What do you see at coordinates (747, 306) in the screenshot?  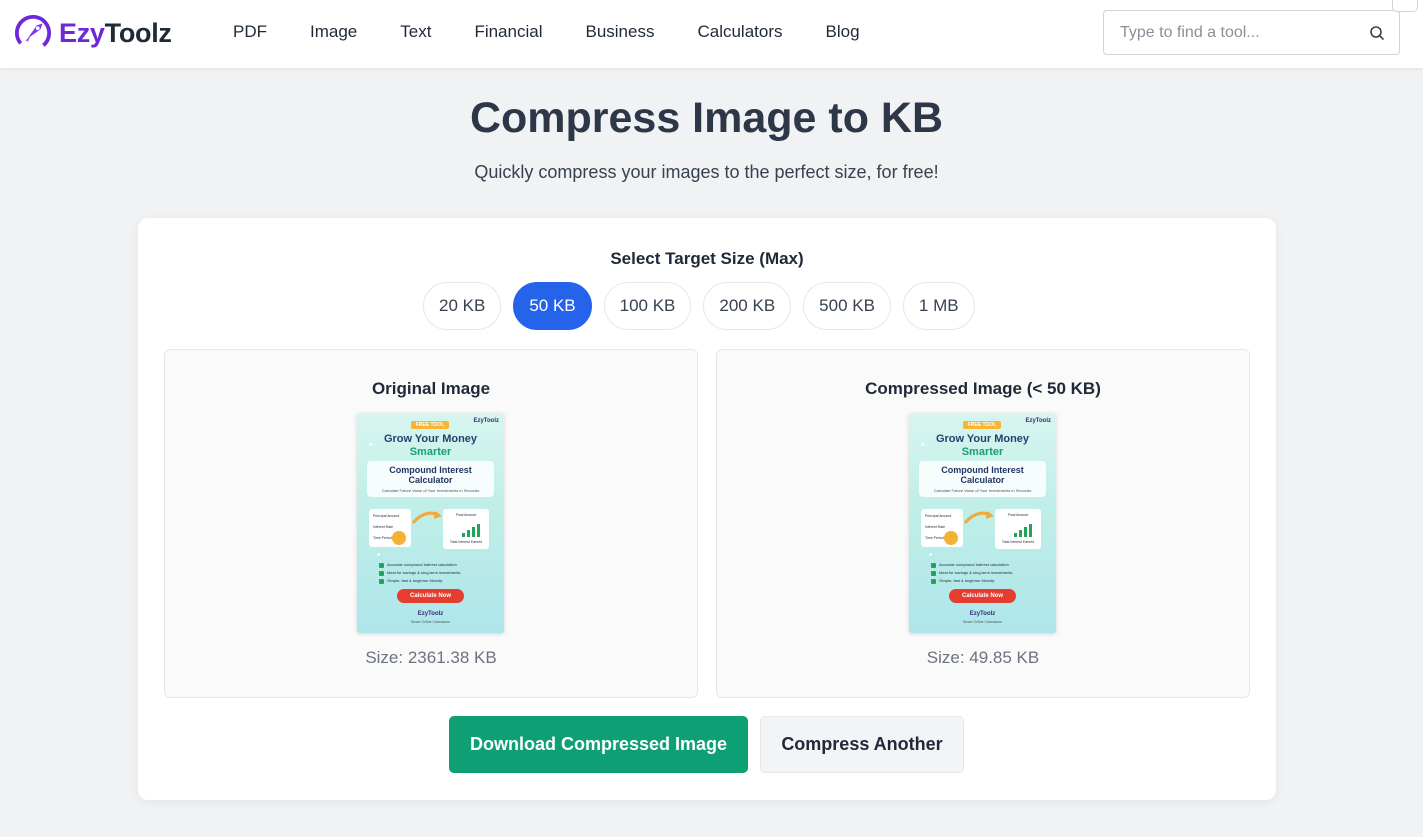 I see `size-option-200kb: 200 KB` at bounding box center [747, 306].